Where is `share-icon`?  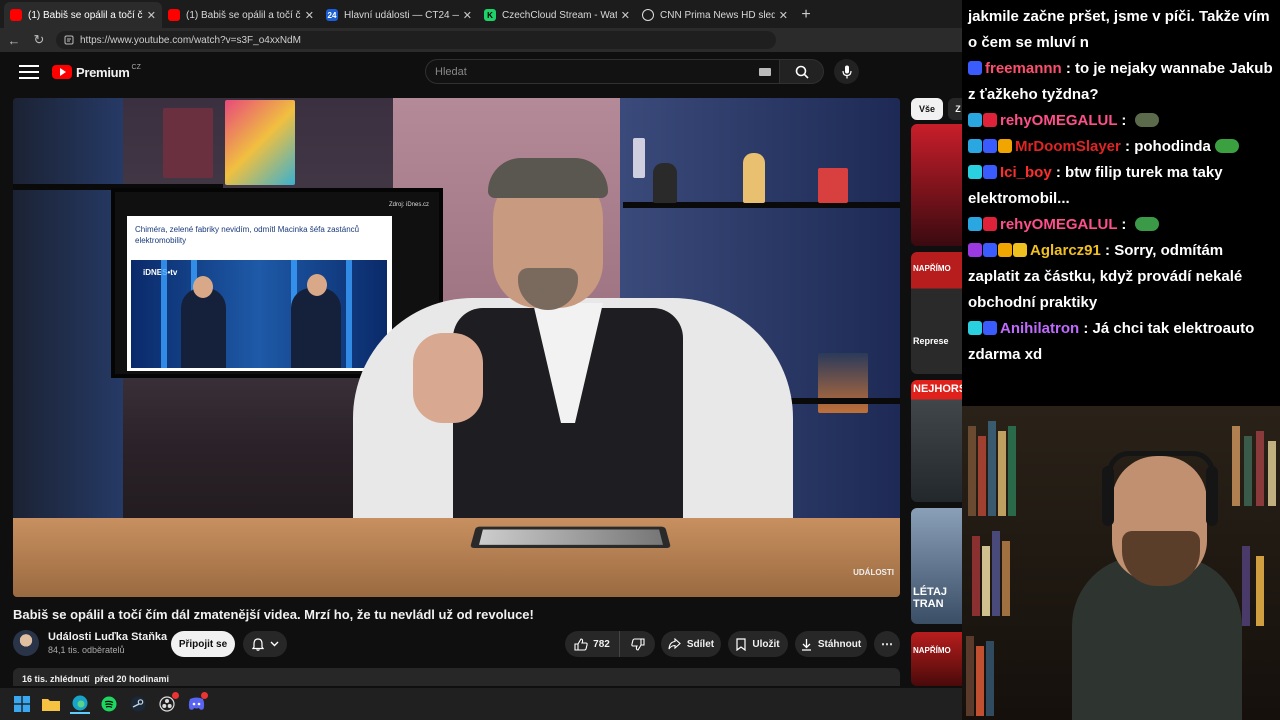 share-icon is located at coordinates (674, 644).